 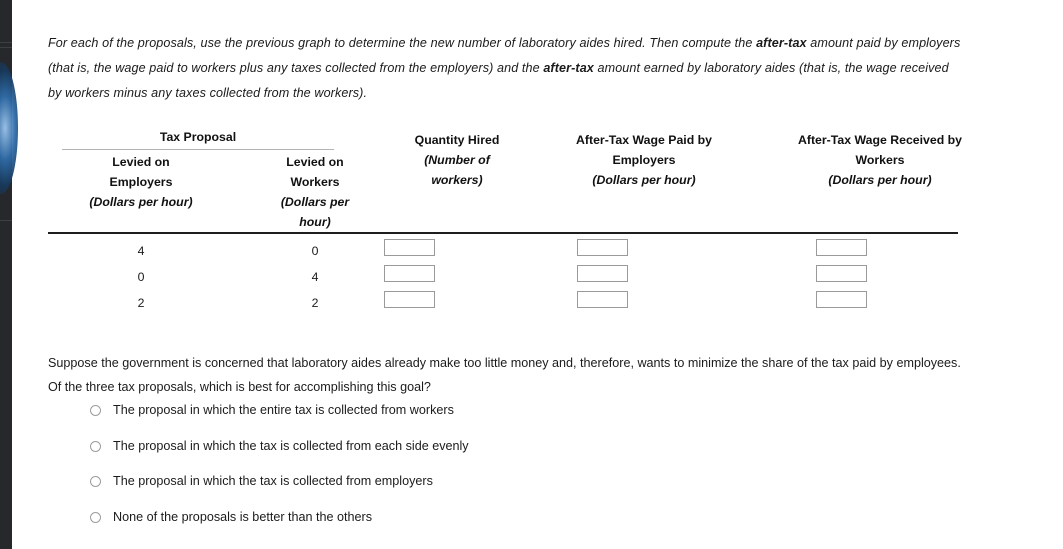 I want to click on cell-levied-on-employers: 4, so click(x=141, y=251).